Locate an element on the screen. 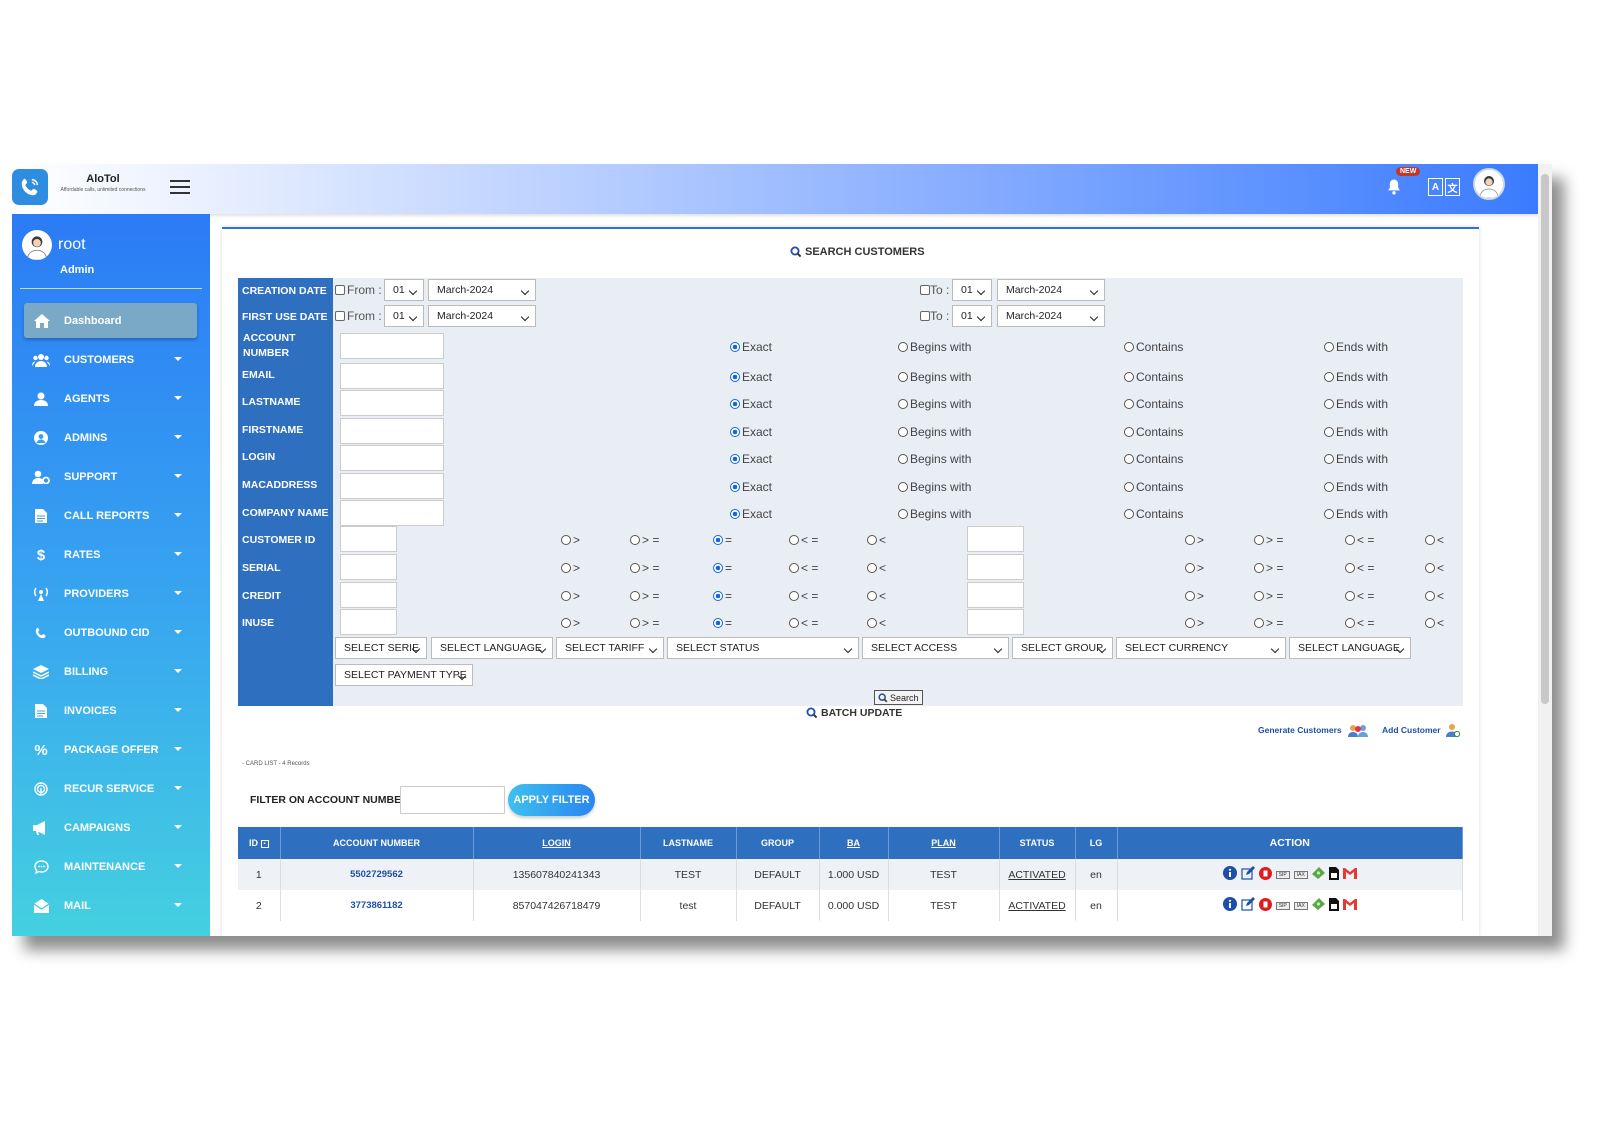 The image size is (1600, 1123). sidebar-item-outbound-cid: OUTBOUND CID is located at coordinates (111, 633).